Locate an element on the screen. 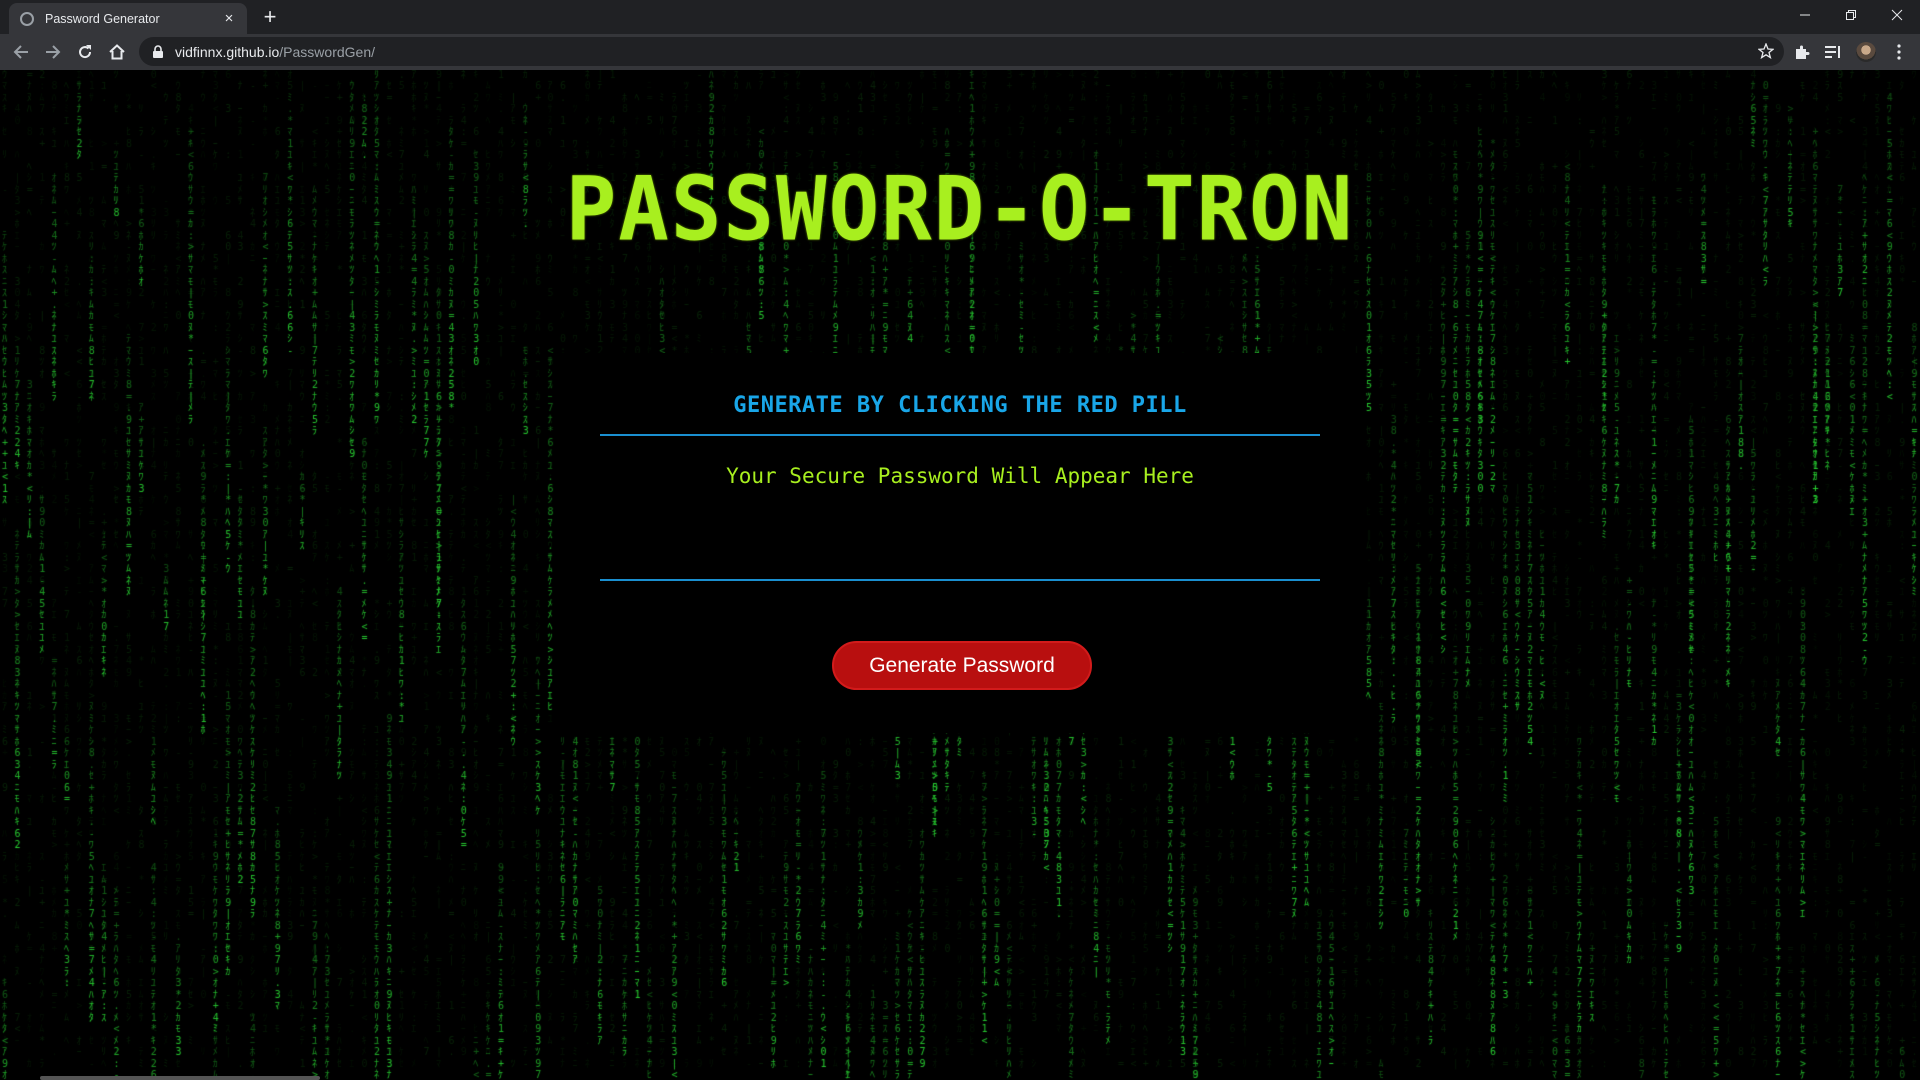 The height and width of the screenshot is (1080, 1920). url-text: vidfinnx.github.io/PasswordGen/ is located at coordinates (275, 52).